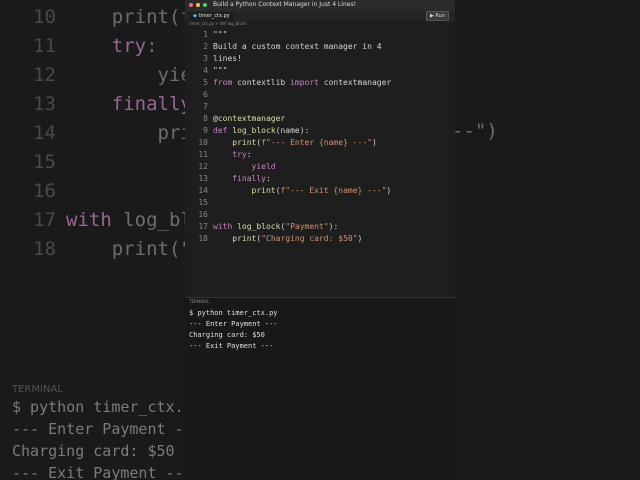  I want to click on code-line-2: 2 Build a custom context manager in 4, so click(283, 47).